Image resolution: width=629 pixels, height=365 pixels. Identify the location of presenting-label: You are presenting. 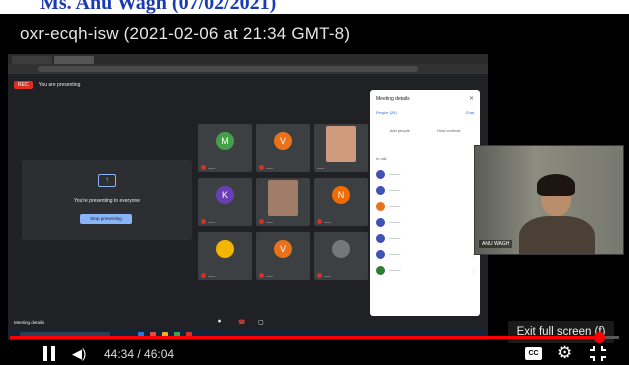
(59, 85).